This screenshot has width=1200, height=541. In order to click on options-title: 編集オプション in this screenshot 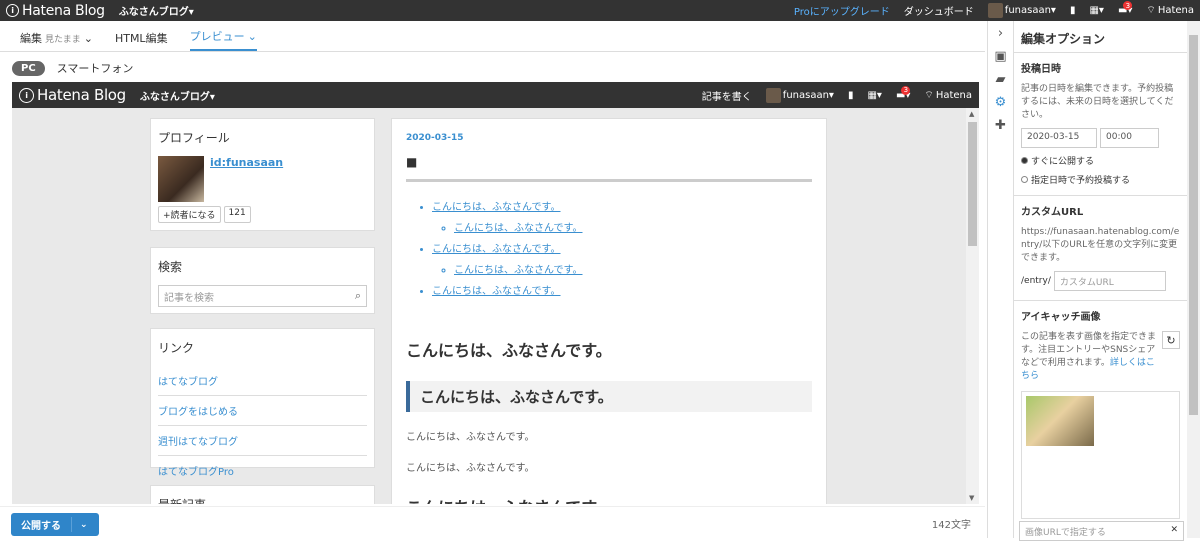, I will do `click(1063, 39)`.